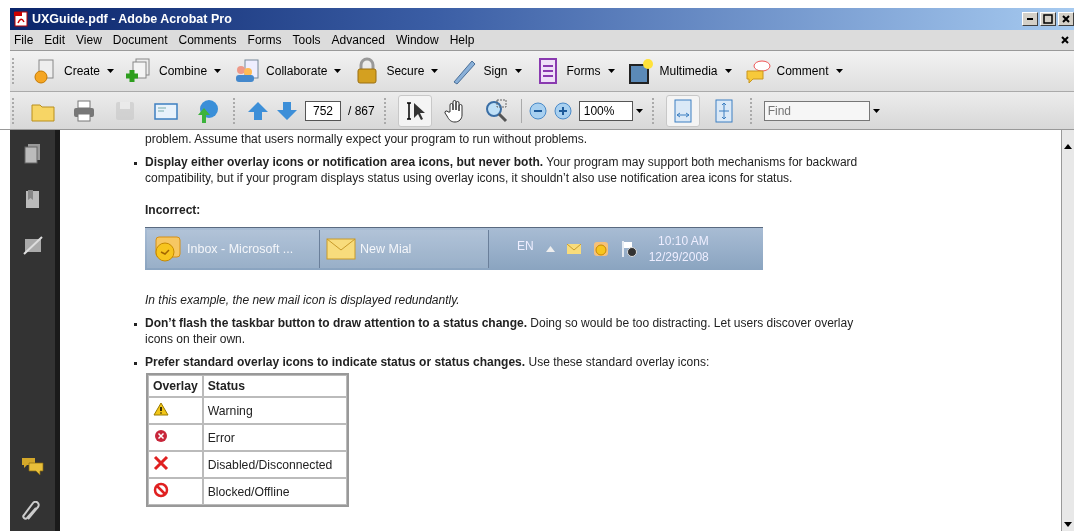 The width and height of the screenshot is (1074, 531). What do you see at coordinates (562, 110) in the screenshot?
I see `zoom-in-icon` at bounding box center [562, 110].